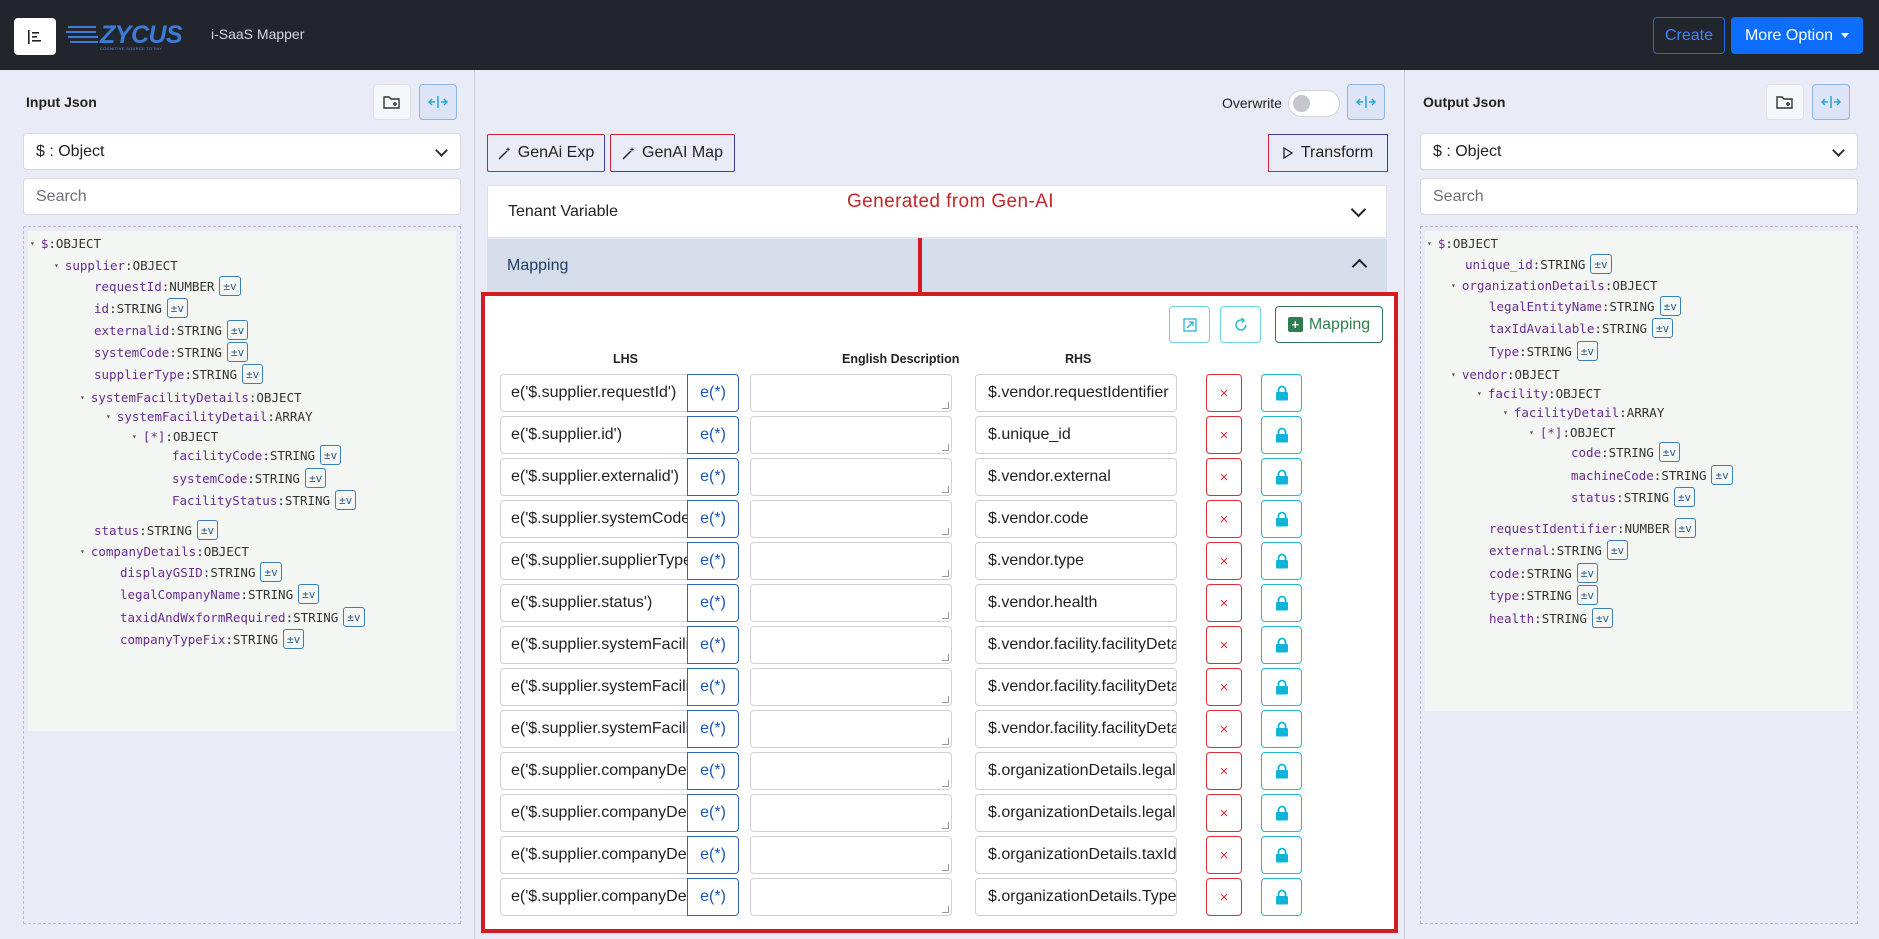  What do you see at coordinates (209, 416) in the screenshot?
I see `tree-node: ▾ systemFacilityDetail: ARRAY` at bounding box center [209, 416].